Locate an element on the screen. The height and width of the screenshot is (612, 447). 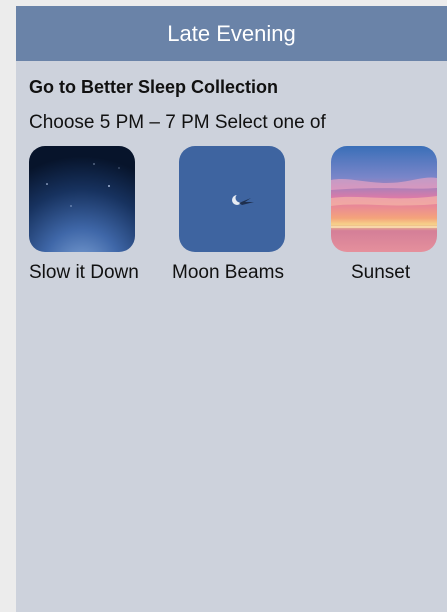
option-moon-beams: Moon Beams is located at coordinates (235, 215).